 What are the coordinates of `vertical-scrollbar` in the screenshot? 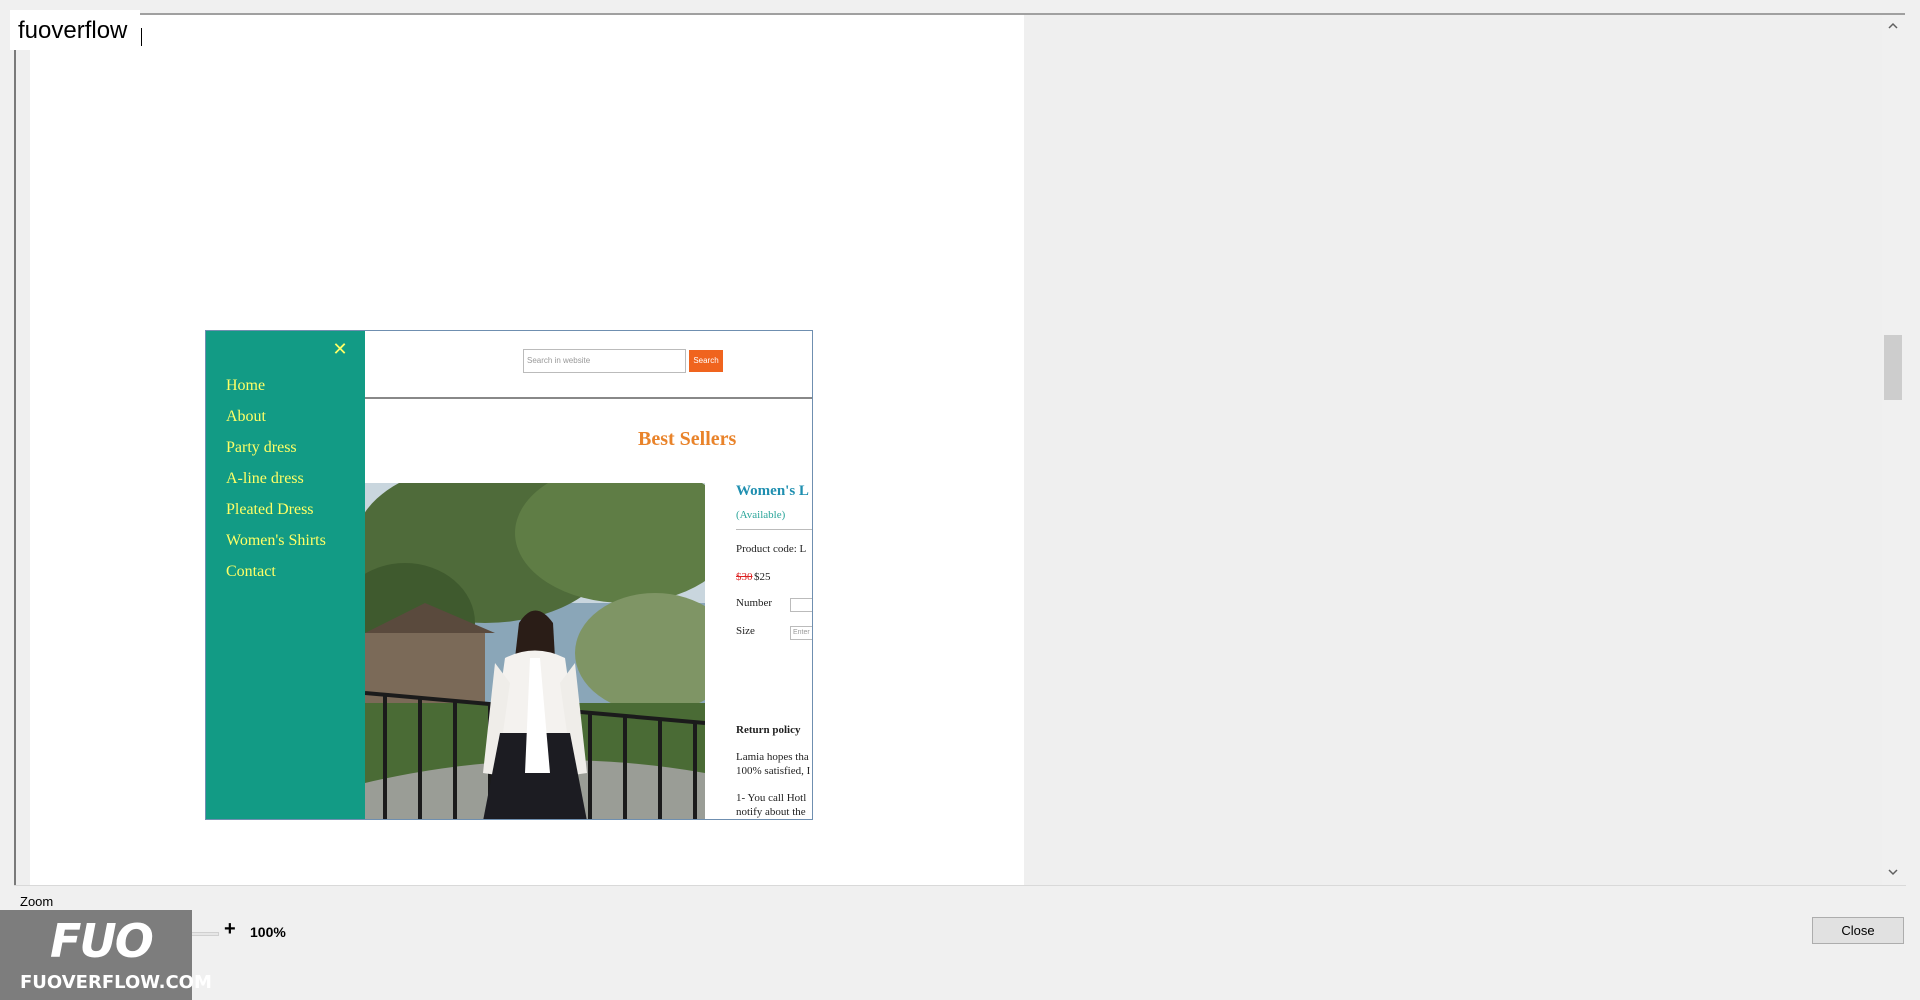 It's located at (1893, 450).